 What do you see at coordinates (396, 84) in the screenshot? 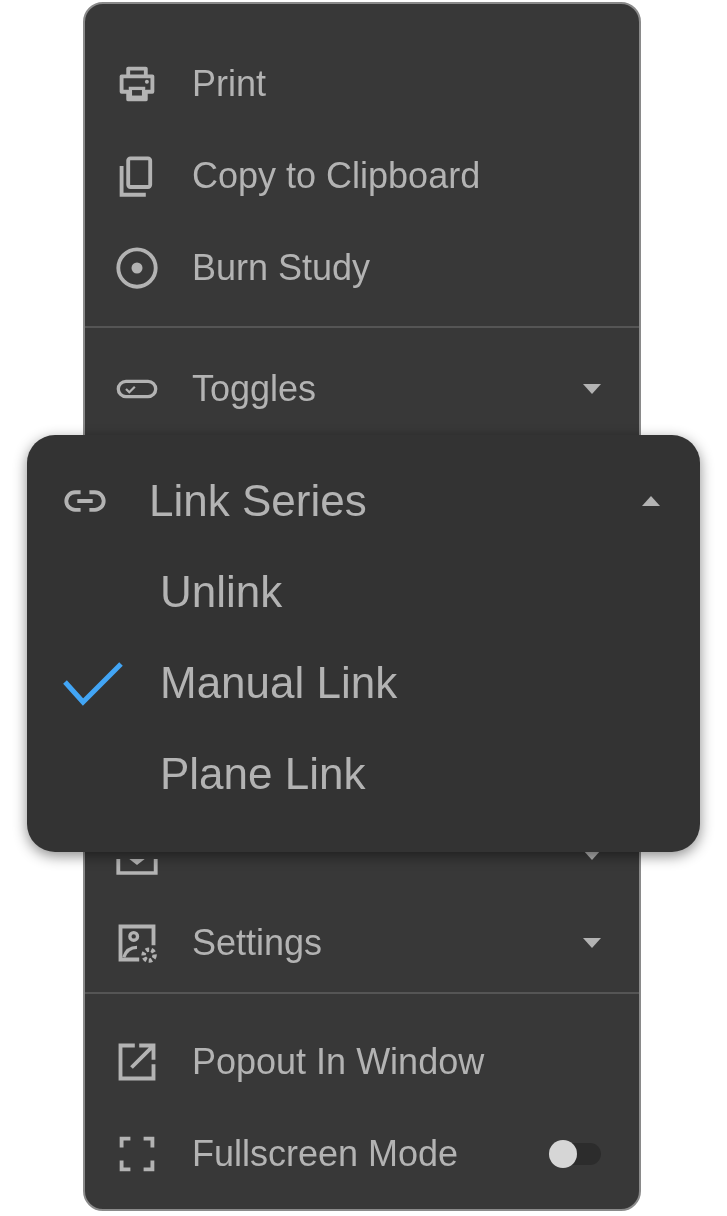
I see `menu-item: Print` at bounding box center [396, 84].